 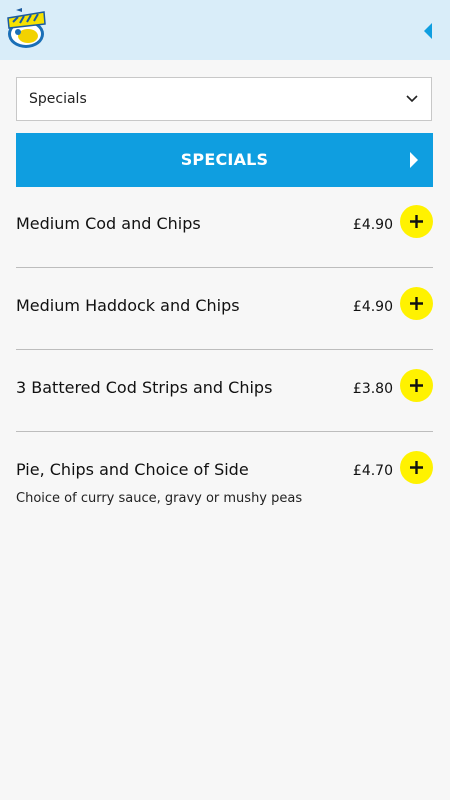 What do you see at coordinates (412, 99) in the screenshot?
I see `chevron-down-icon` at bounding box center [412, 99].